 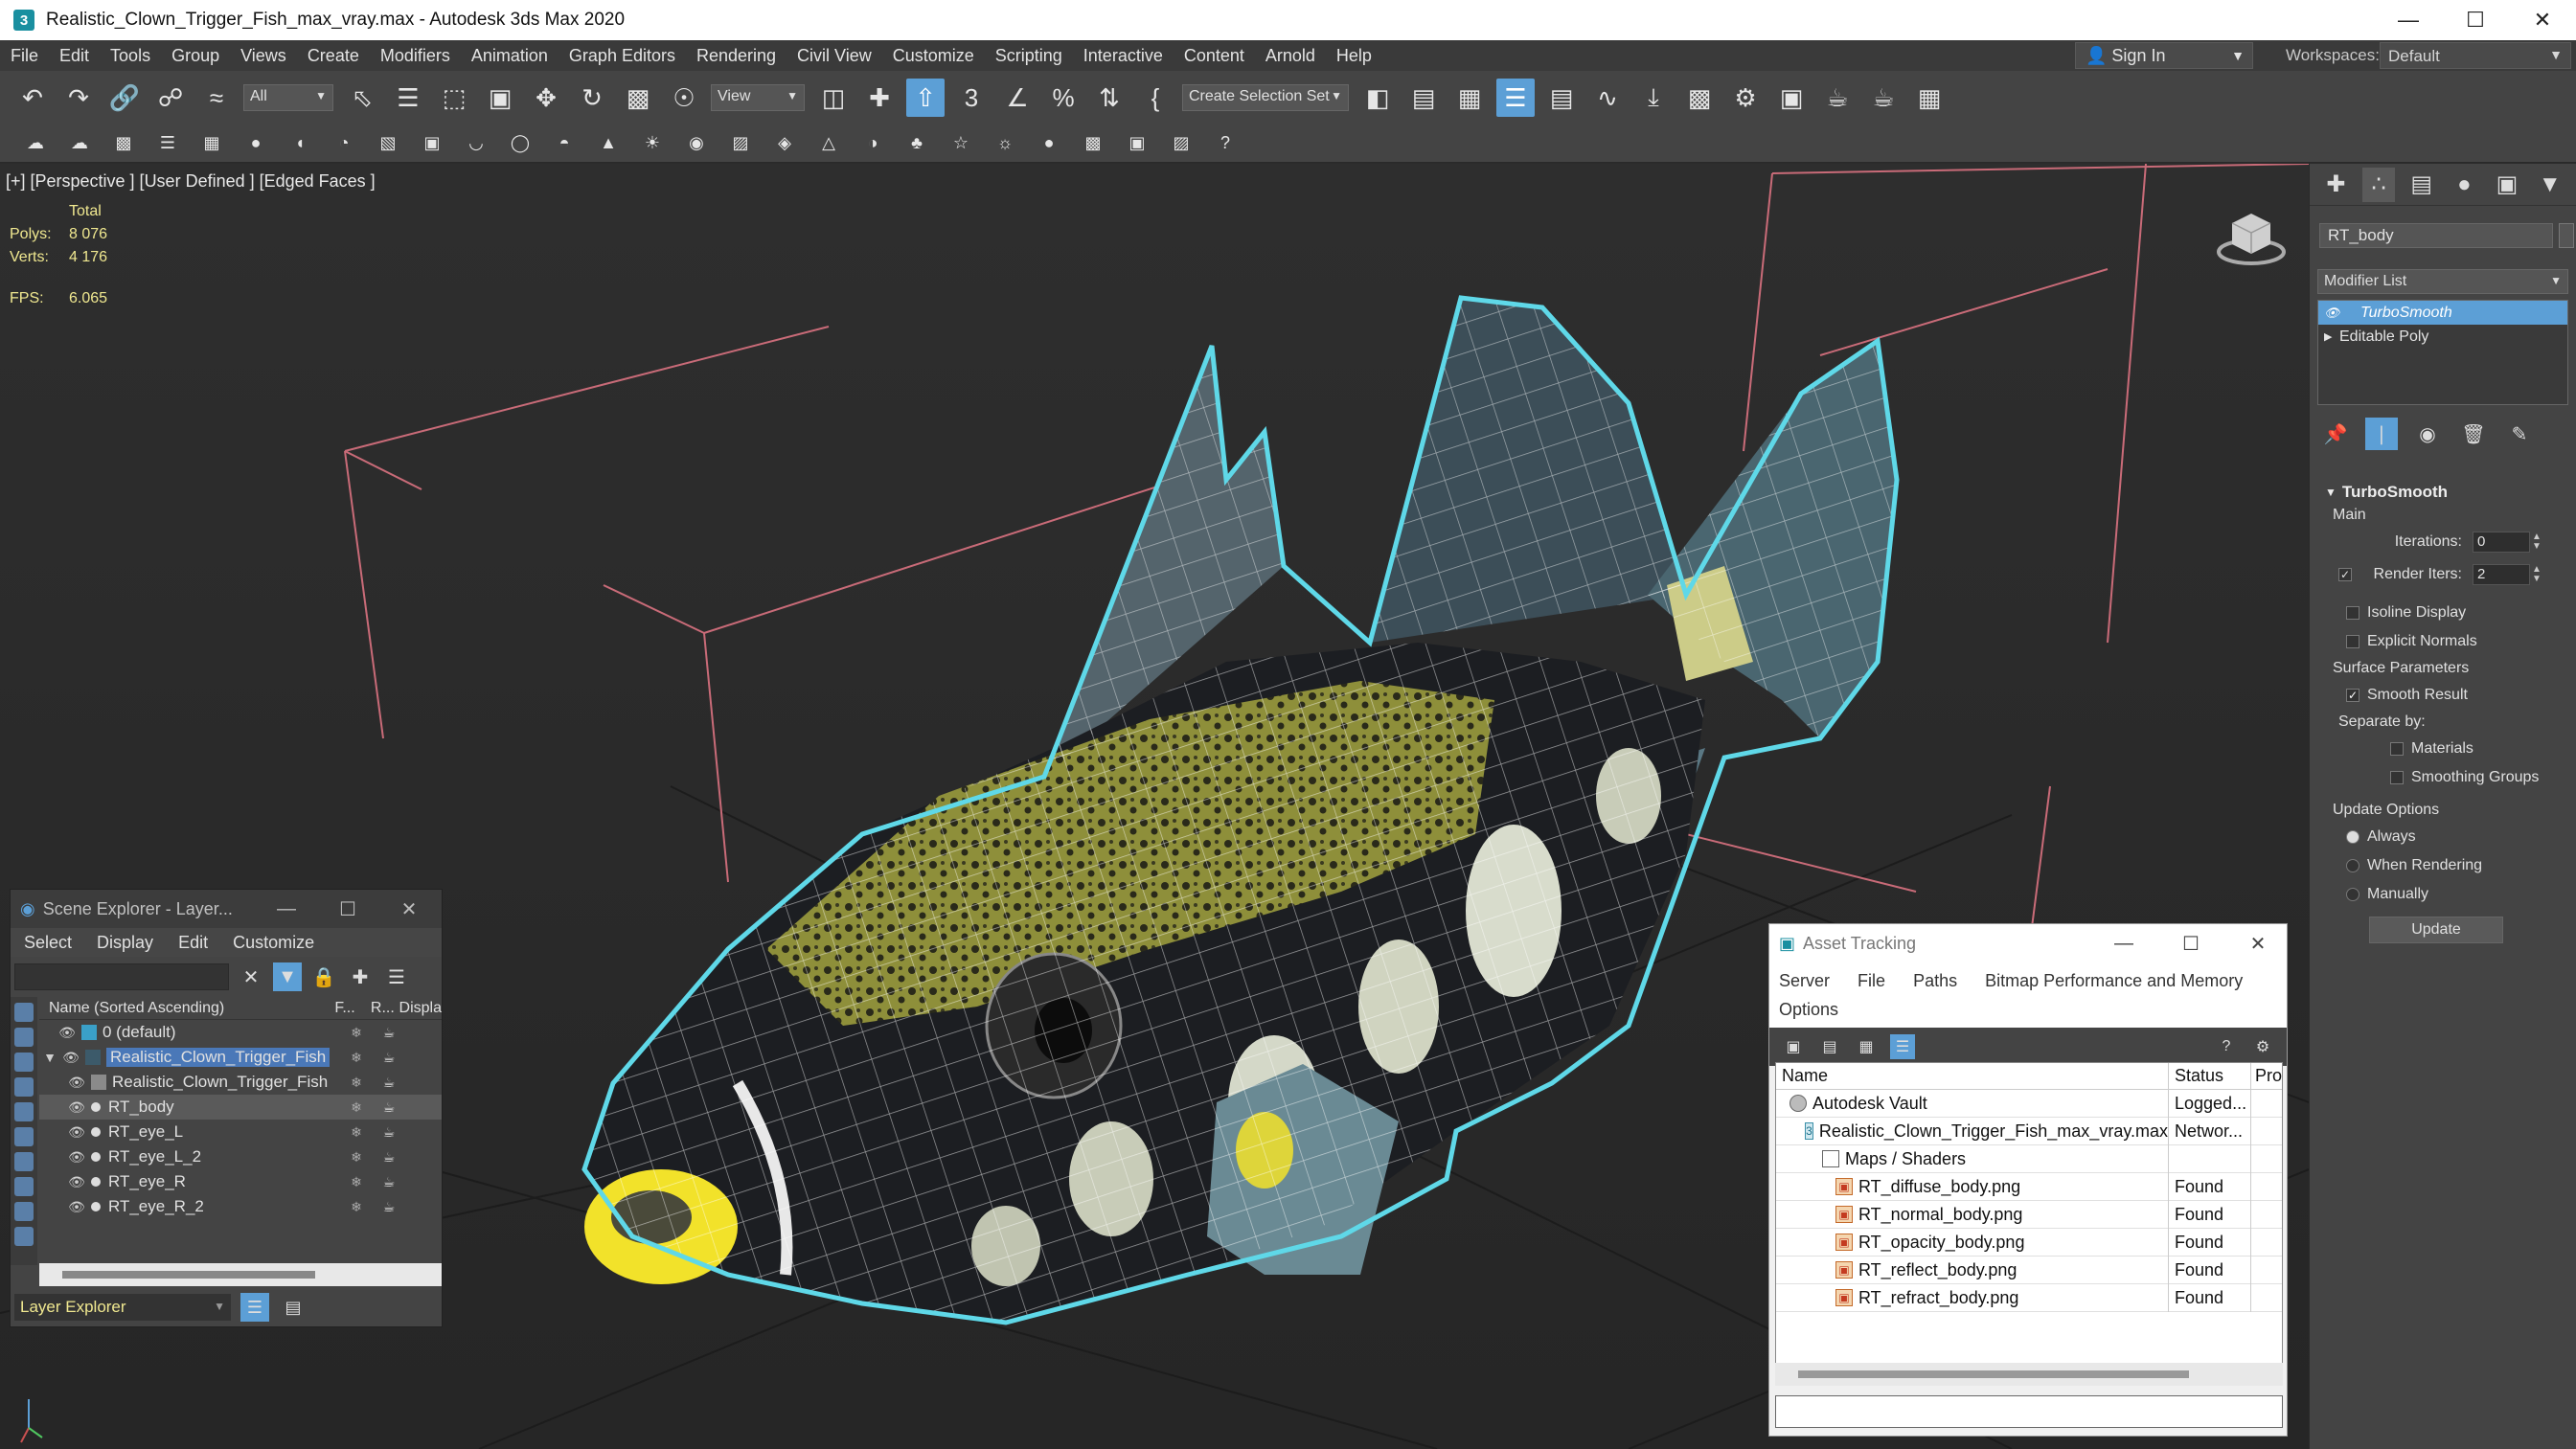 What do you see at coordinates (240, 1057) in the screenshot?
I see `tree-row: ▼ 👁 Realistic_Clown_Trigger_Fish ❄ ☕` at bounding box center [240, 1057].